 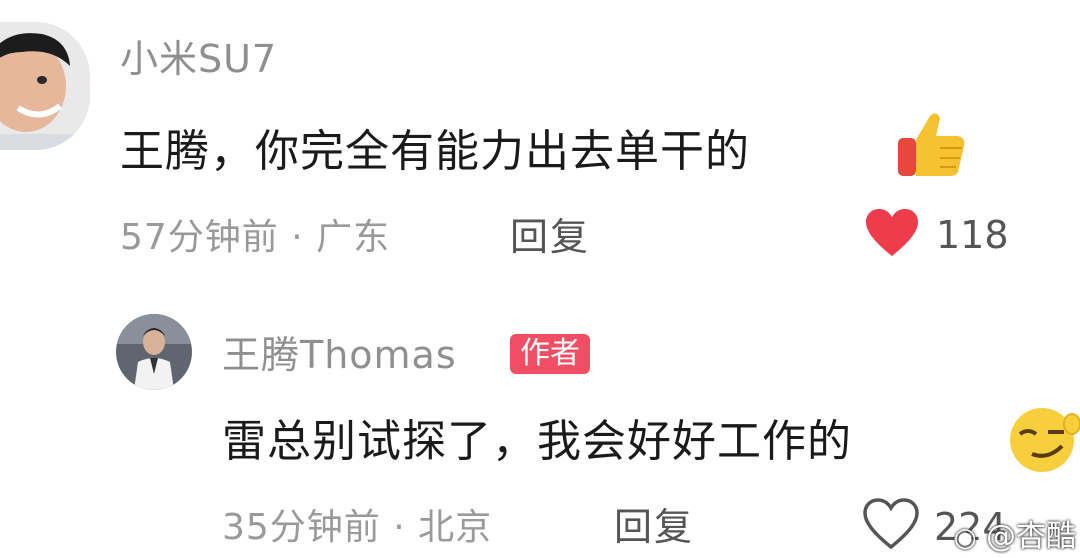 I want to click on comment-location: 北京, so click(x=455, y=527).